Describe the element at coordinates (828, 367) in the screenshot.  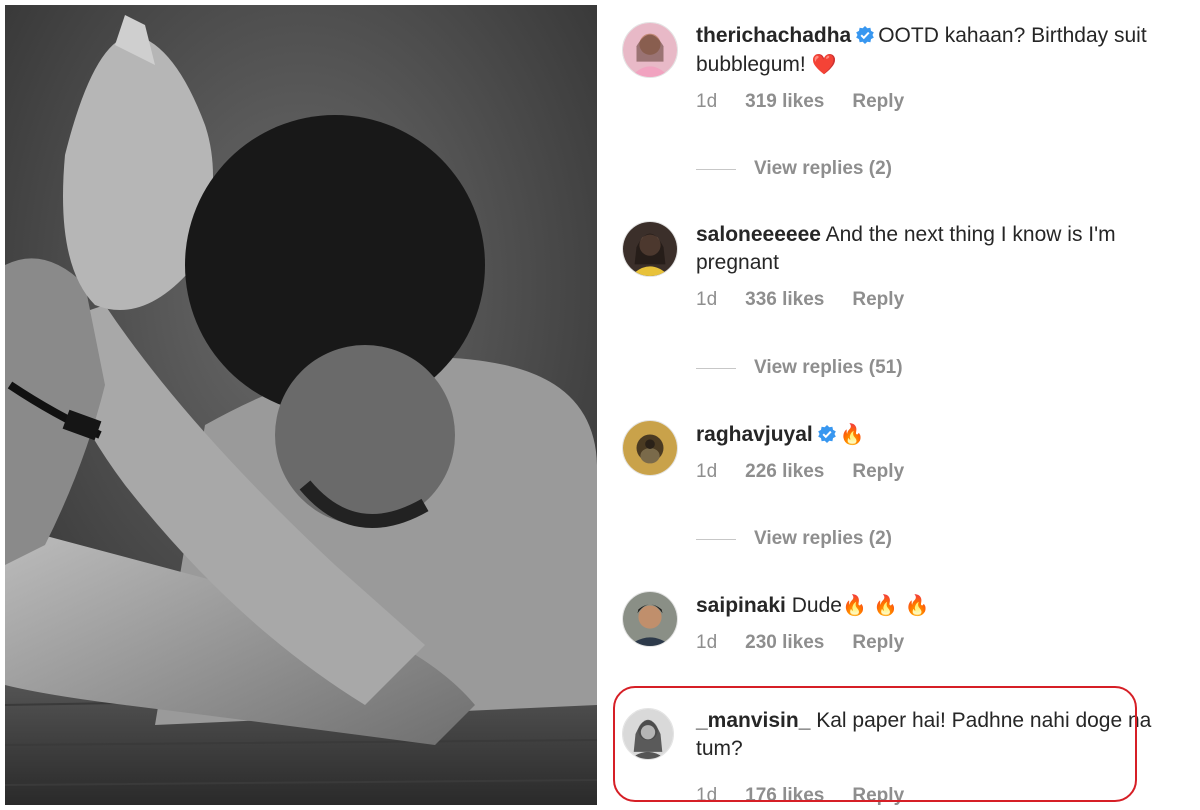
I see `view-replies-label: View replies (51)` at that location.